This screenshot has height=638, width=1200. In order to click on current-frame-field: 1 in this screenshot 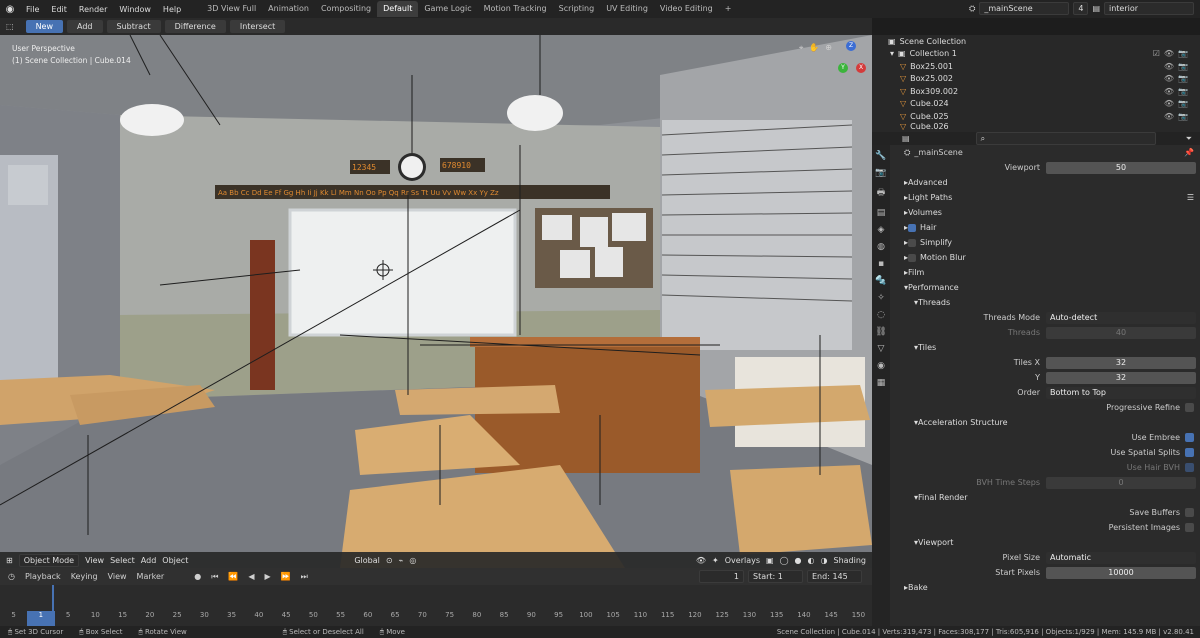, I will do `click(721, 576)`.